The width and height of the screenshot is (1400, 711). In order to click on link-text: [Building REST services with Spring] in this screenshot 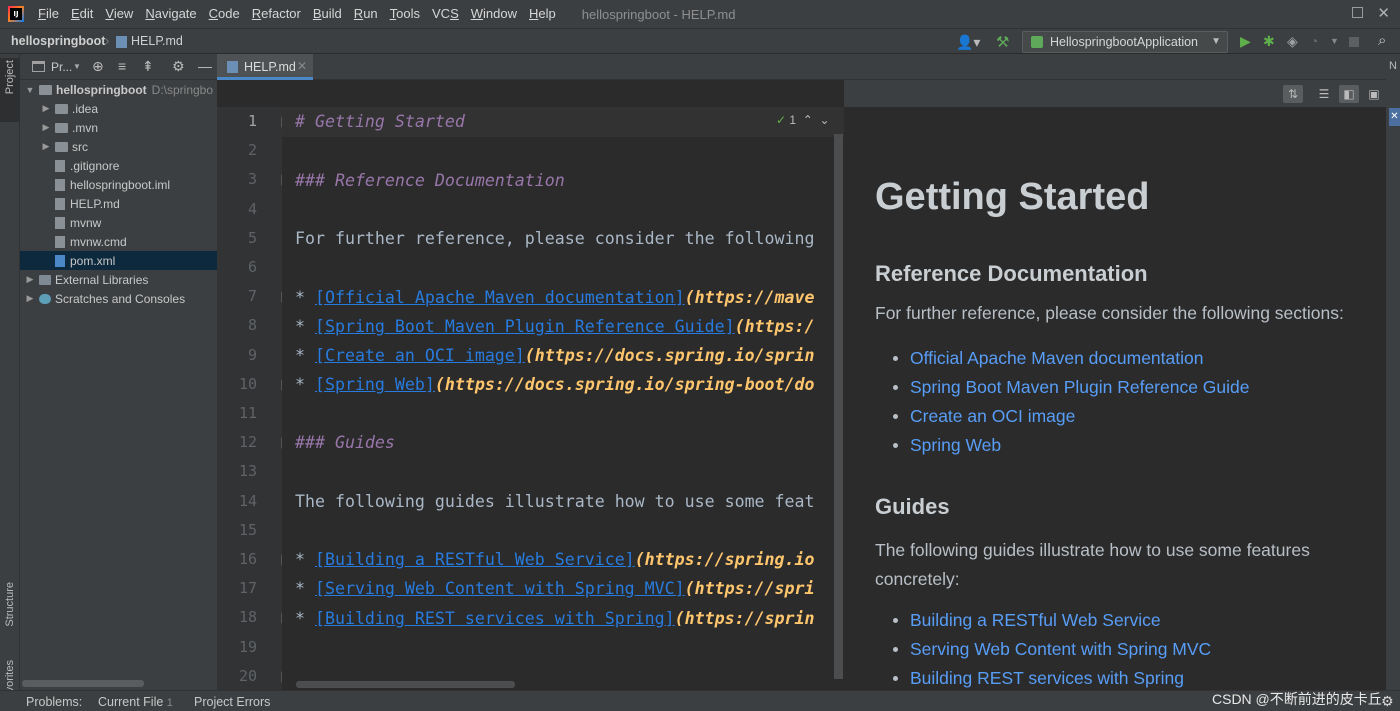, I will do `click(495, 618)`.